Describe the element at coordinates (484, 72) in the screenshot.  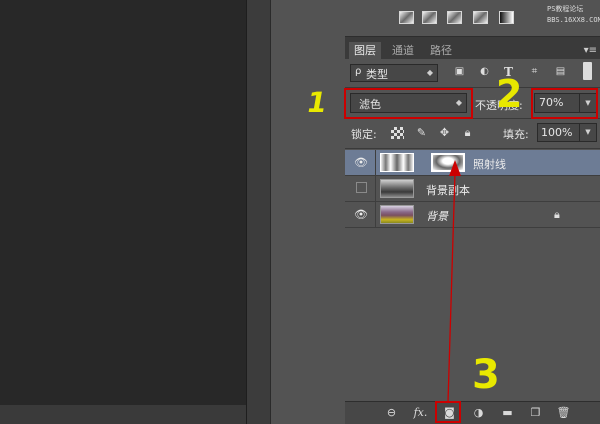
I see `adjustment-filter-icon: ◐` at that location.